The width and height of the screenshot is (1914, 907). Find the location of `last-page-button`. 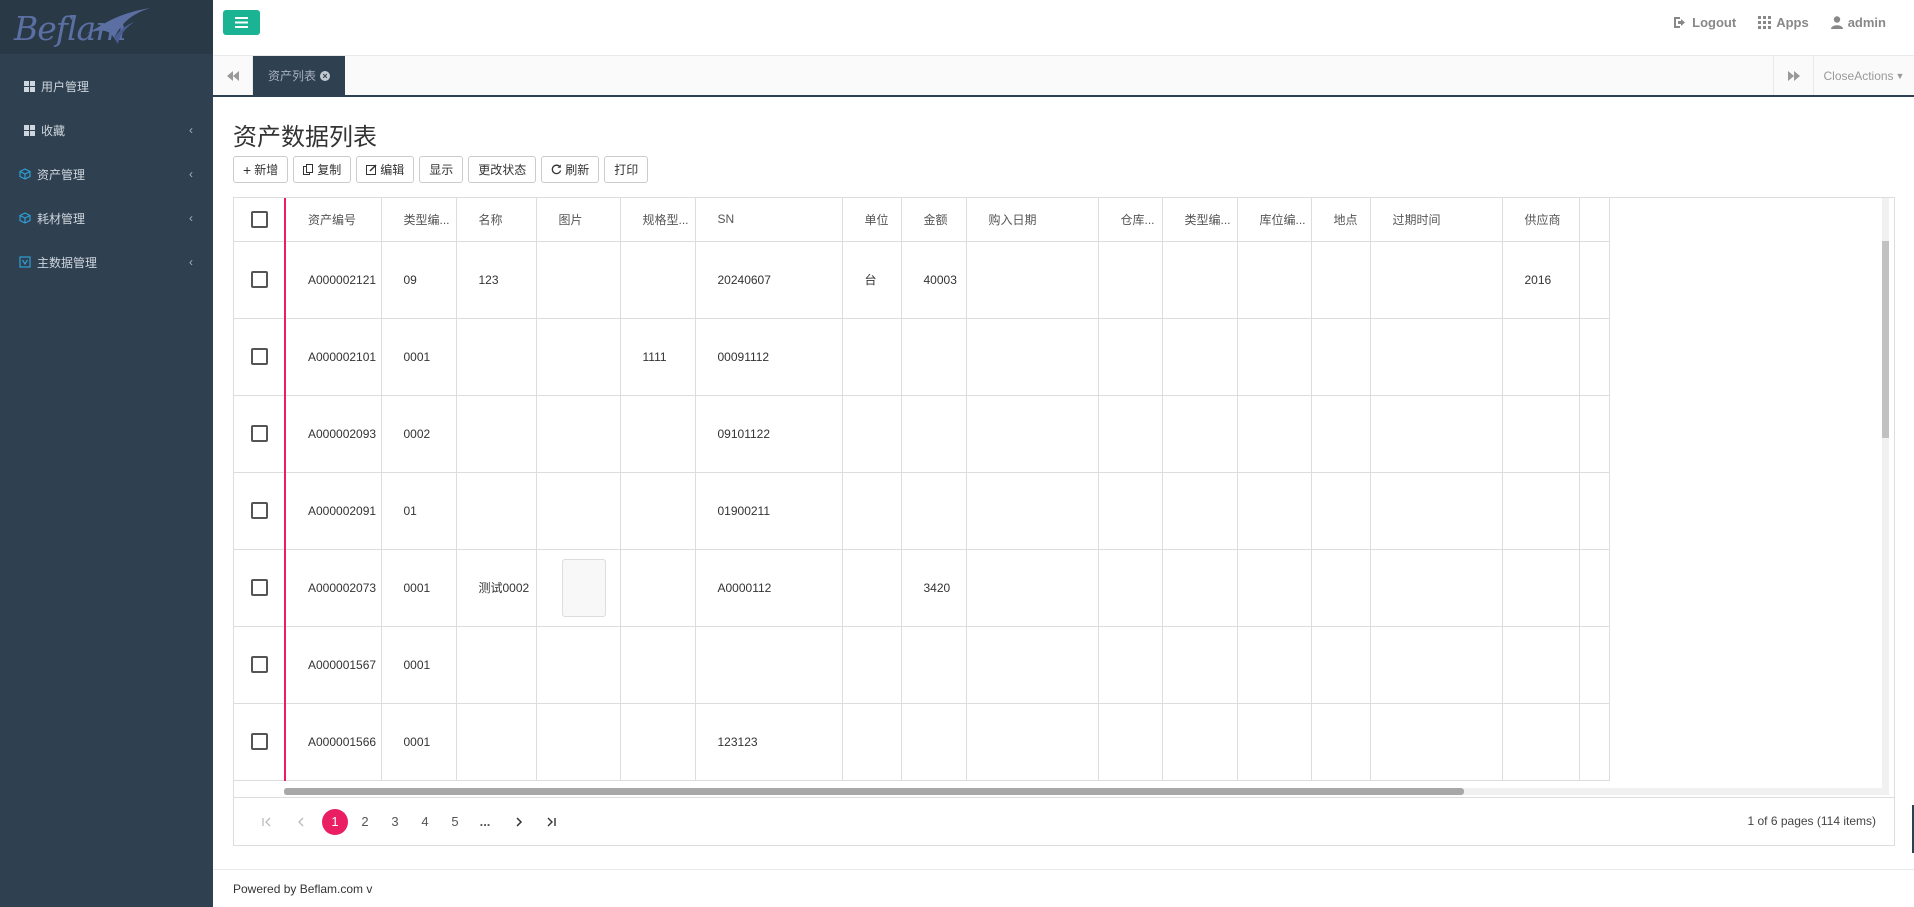

last-page-button is located at coordinates (551, 822).